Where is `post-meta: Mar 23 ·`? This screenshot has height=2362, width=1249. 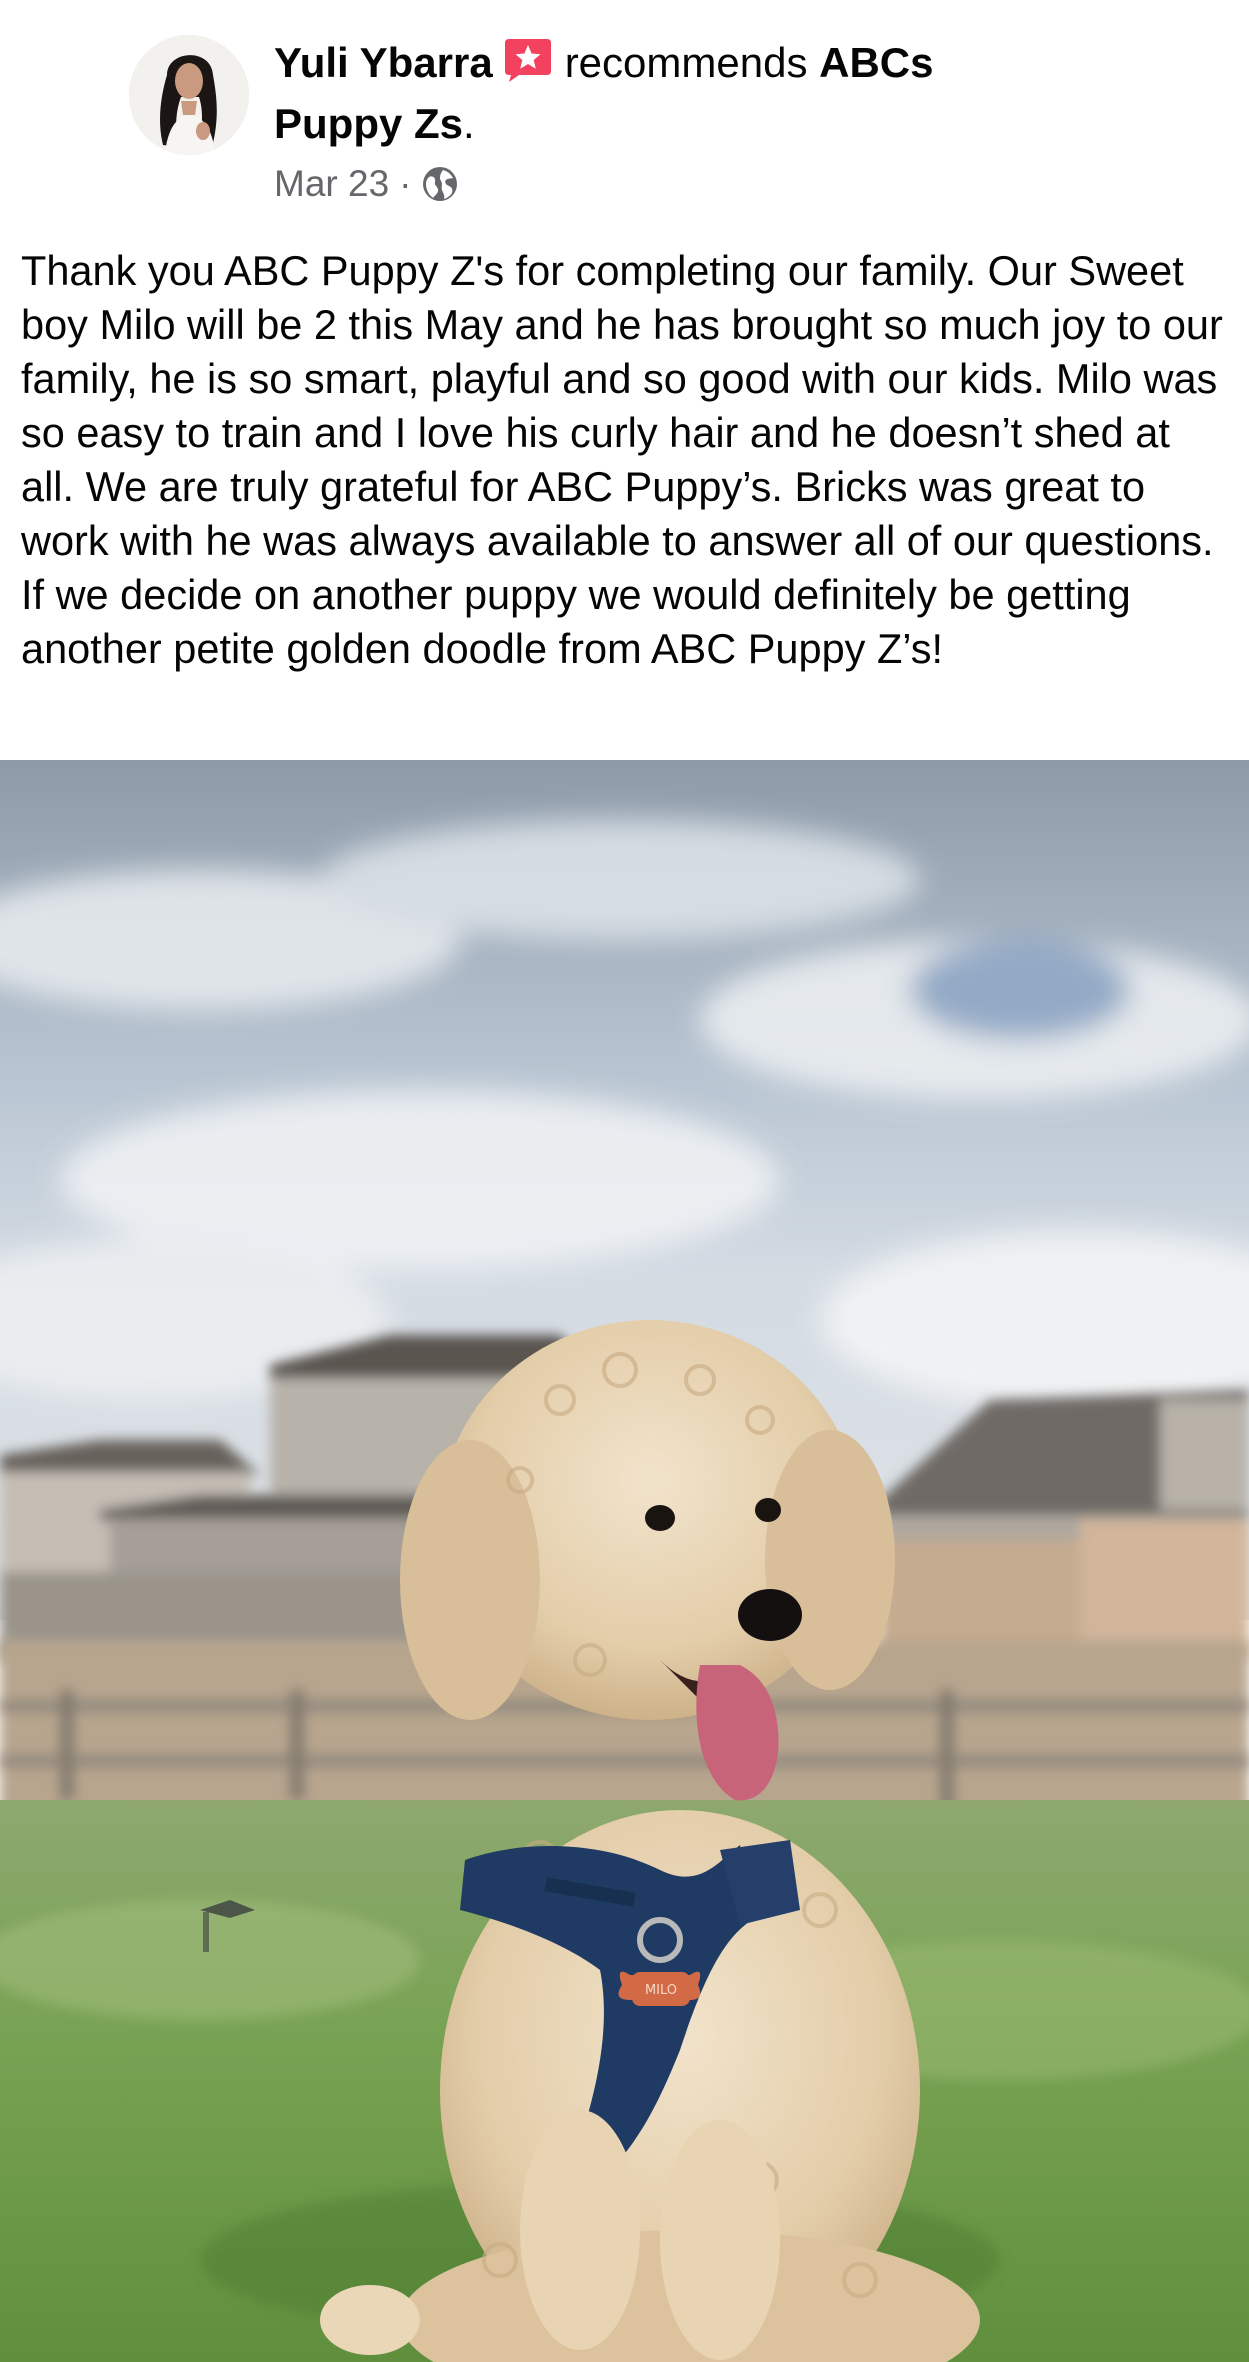 post-meta: Mar 23 · is located at coordinates (366, 184).